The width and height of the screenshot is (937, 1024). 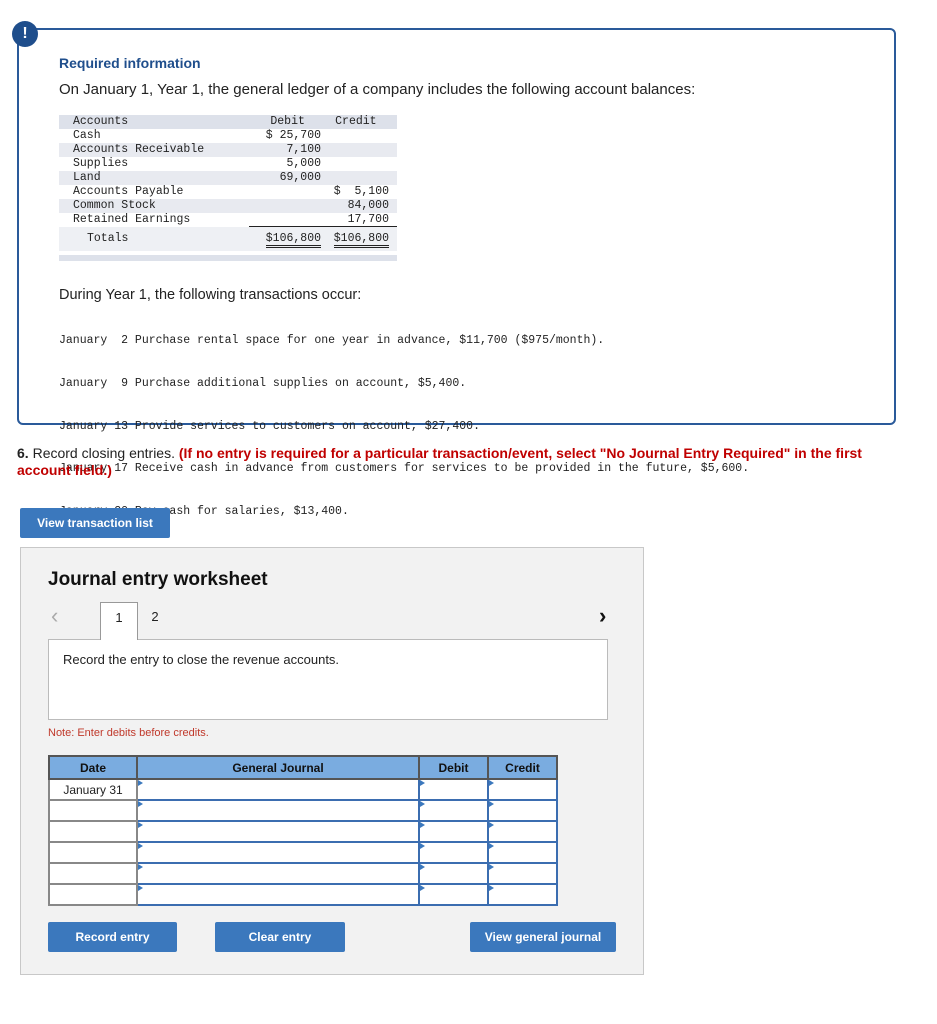 What do you see at coordinates (93, 789) in the screenshot?
I see `date-cell: January 31` at bounding box center [93, 789].